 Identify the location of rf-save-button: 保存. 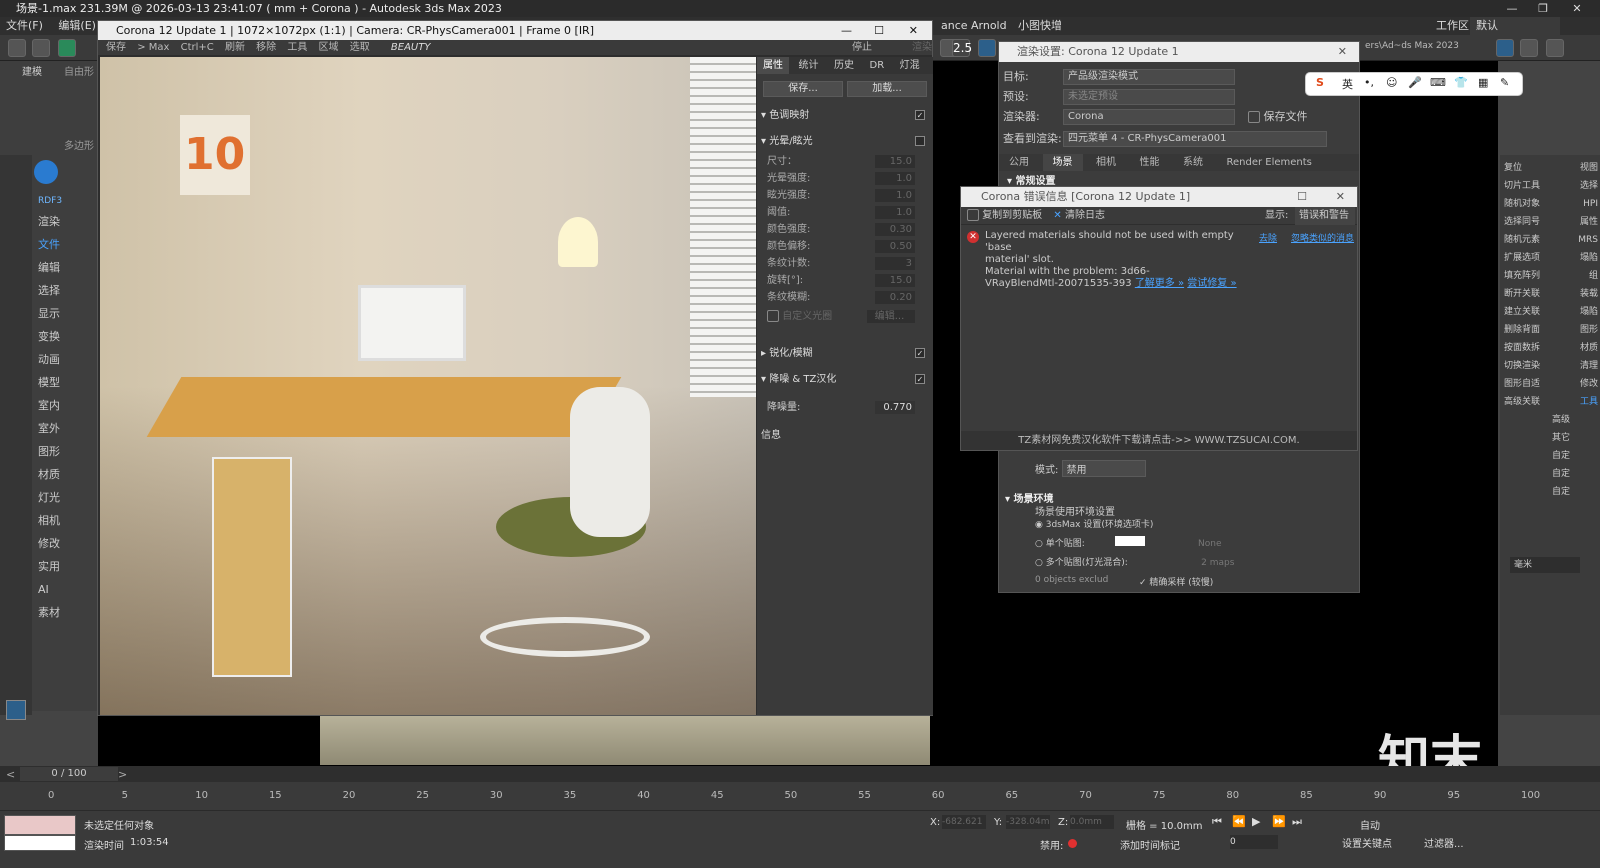
(116, 47).